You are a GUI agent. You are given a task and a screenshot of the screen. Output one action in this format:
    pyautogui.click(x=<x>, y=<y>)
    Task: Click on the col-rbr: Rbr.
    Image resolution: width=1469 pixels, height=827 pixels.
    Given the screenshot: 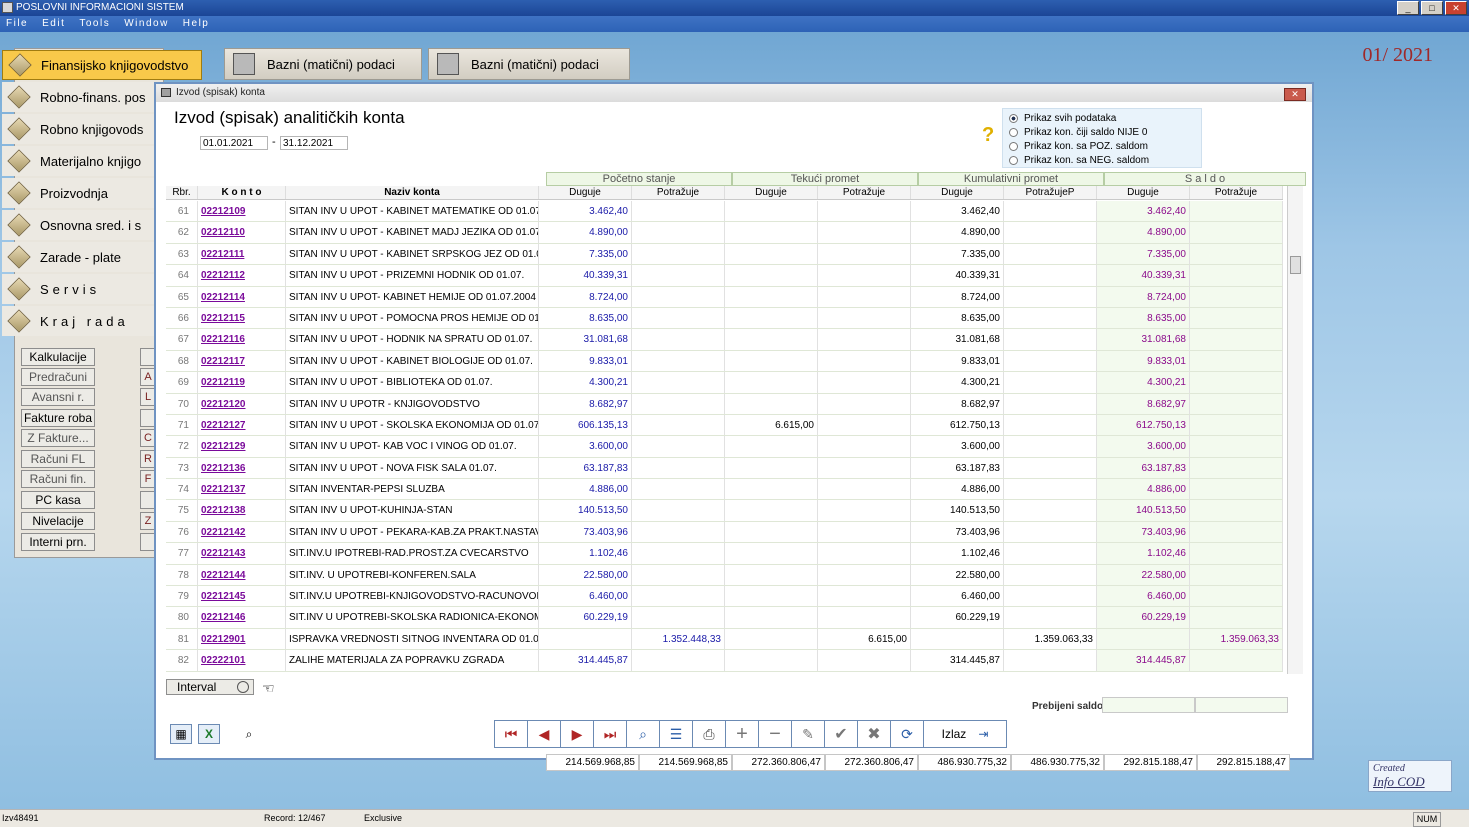 What is the action you would take?
    pyautogui.click(x=182, y=192)
    